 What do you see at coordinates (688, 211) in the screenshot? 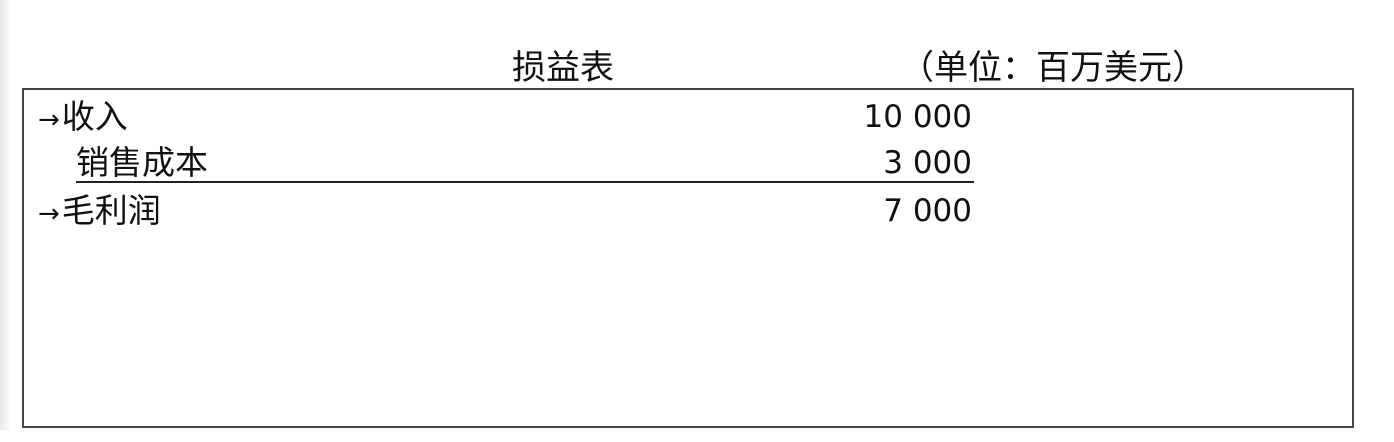
I see `row-gross-profit: →毛利润 7 000` at bounding box center [688, 211].